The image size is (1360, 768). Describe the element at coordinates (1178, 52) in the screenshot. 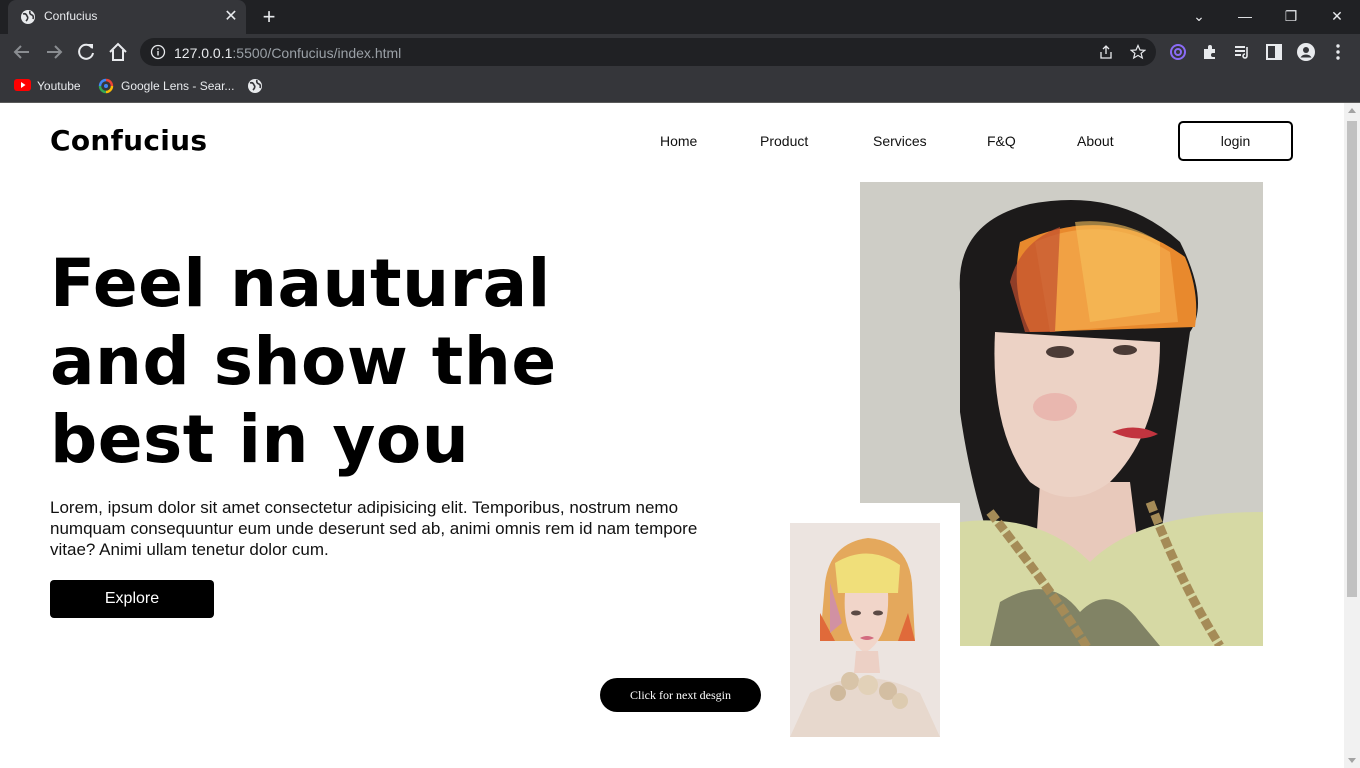

I see `at-extension-icon` at that location.